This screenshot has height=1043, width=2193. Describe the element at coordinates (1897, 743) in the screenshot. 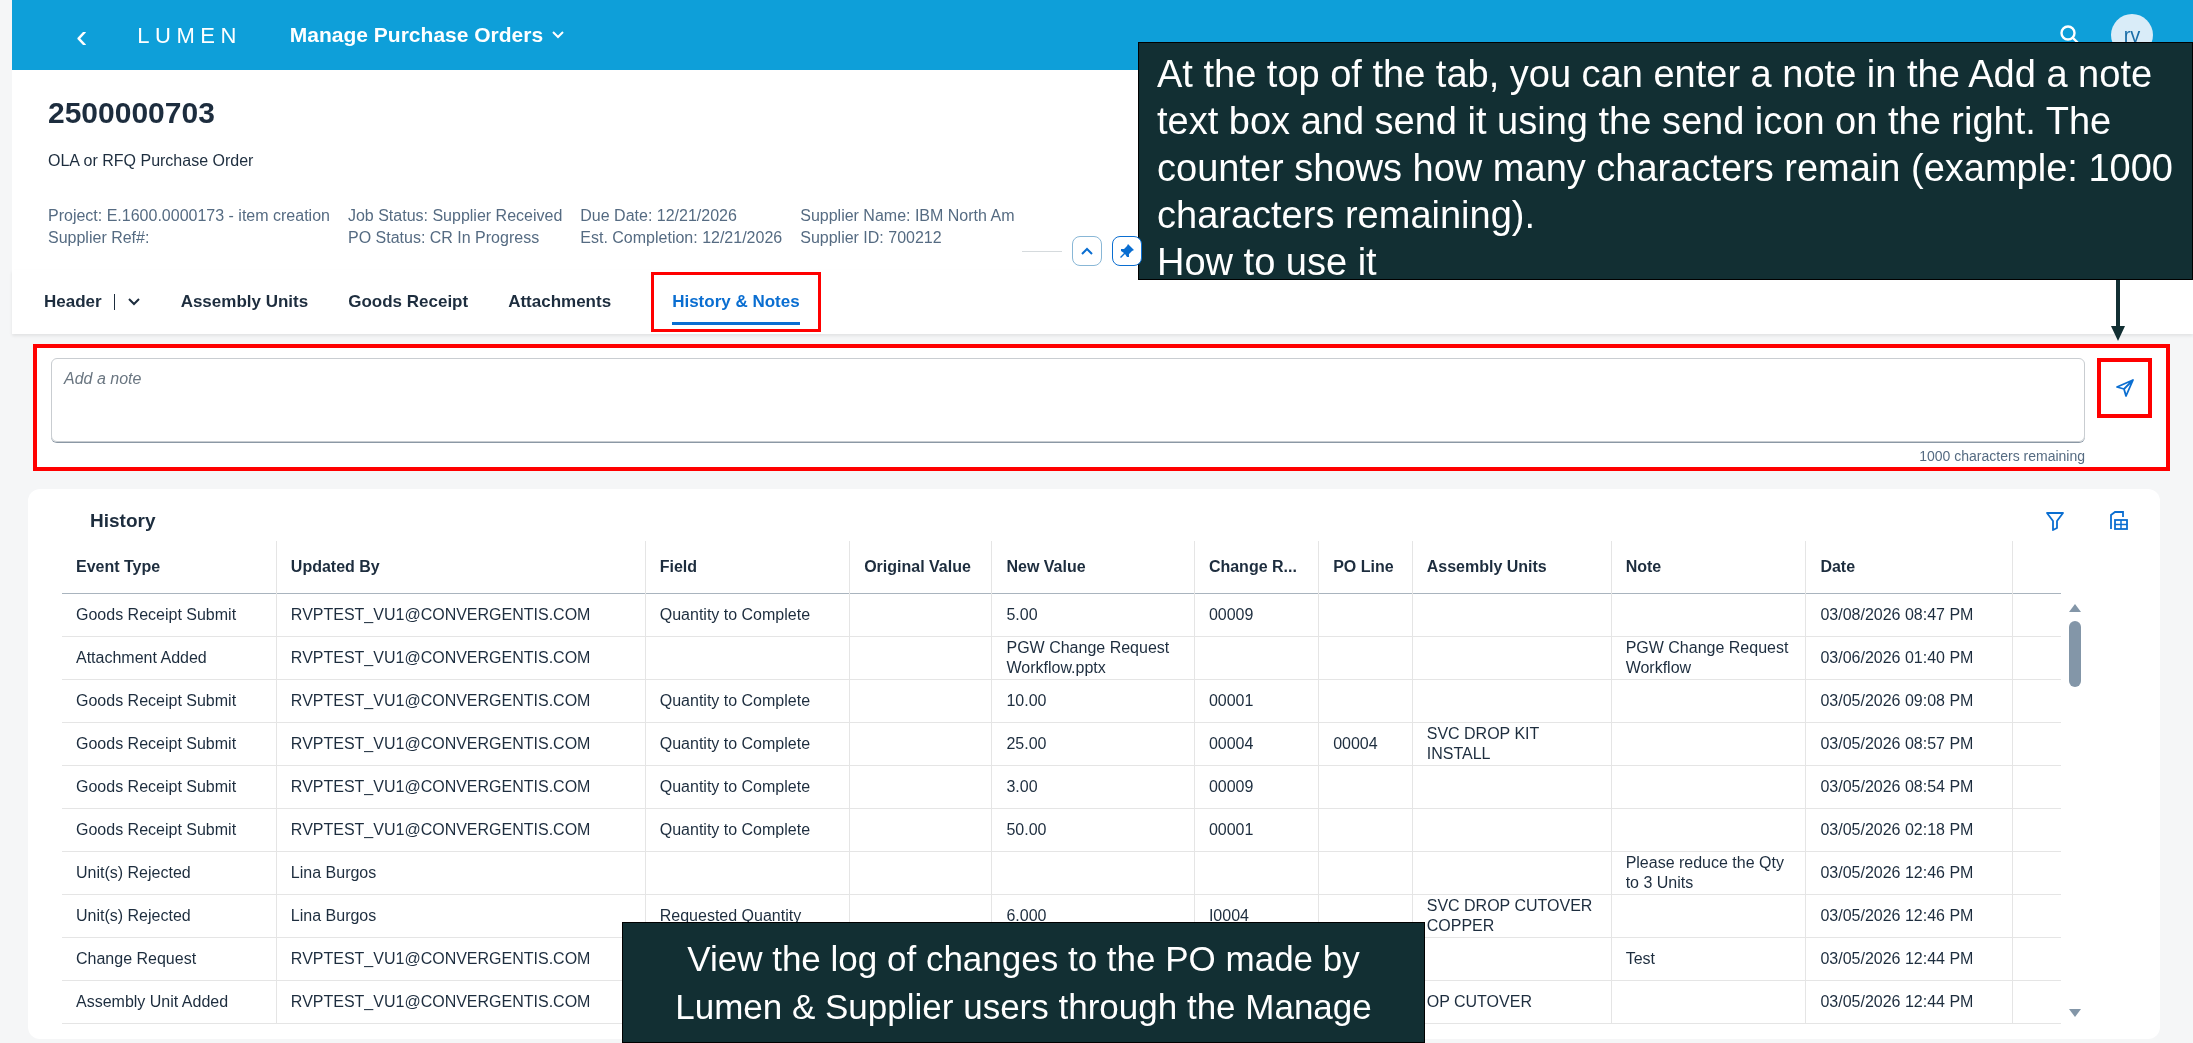

I see `table-cell: 03/05/2026 08:57 PM` at that location.